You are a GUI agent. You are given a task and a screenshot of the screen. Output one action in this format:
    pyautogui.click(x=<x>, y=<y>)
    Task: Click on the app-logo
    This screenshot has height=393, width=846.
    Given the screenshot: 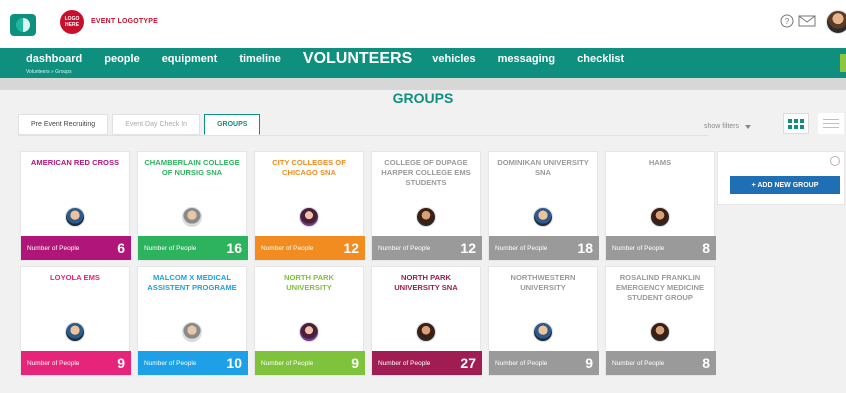 What is the action you would take?
    pyautogui.click(x=23, y=25)
    